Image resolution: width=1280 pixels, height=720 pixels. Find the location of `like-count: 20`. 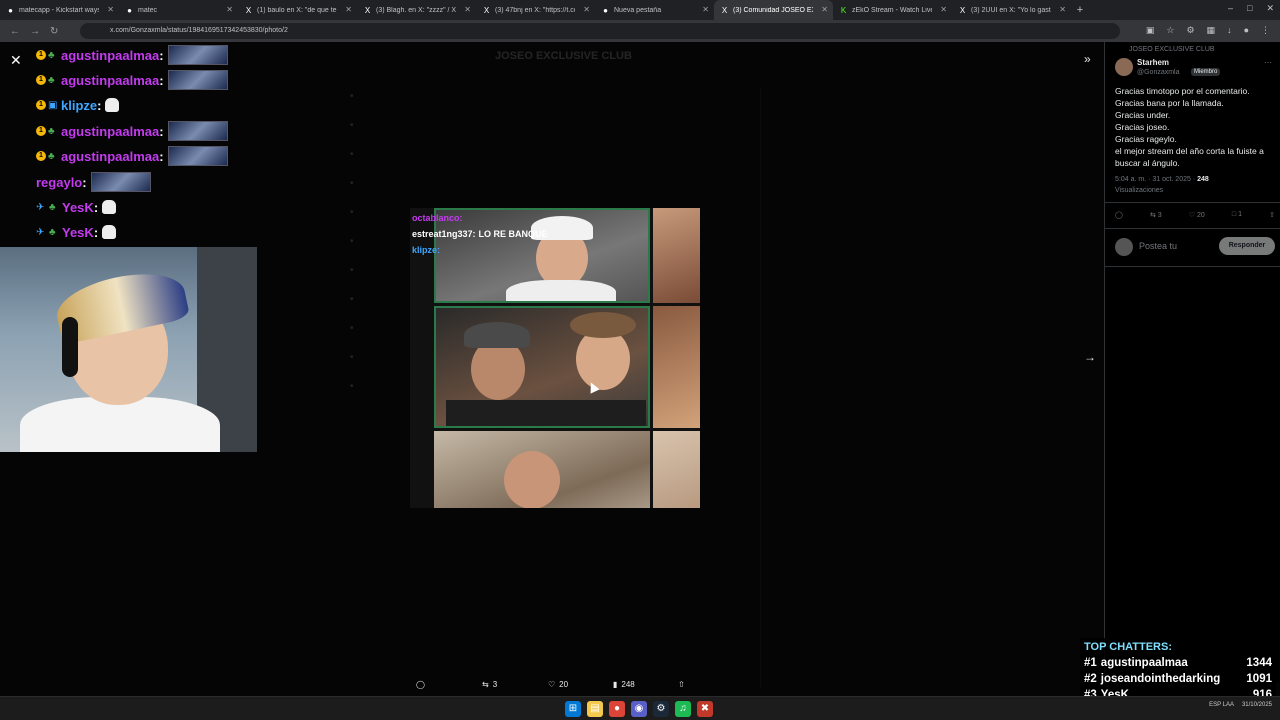

like-count: 20 is located at coordinates (1201, 215).